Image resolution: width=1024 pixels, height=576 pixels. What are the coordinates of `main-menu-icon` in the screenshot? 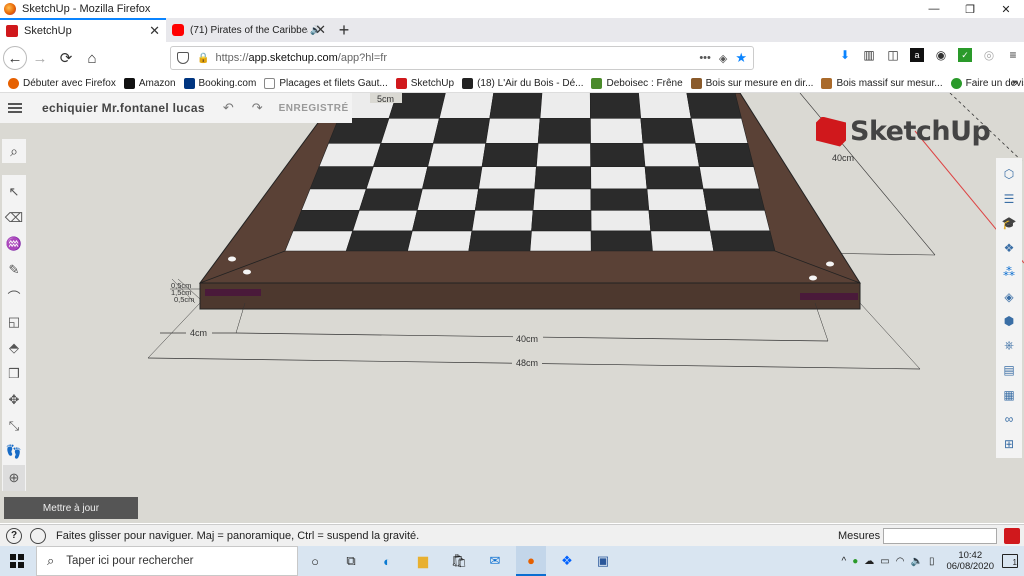 It's located at (15, 108).